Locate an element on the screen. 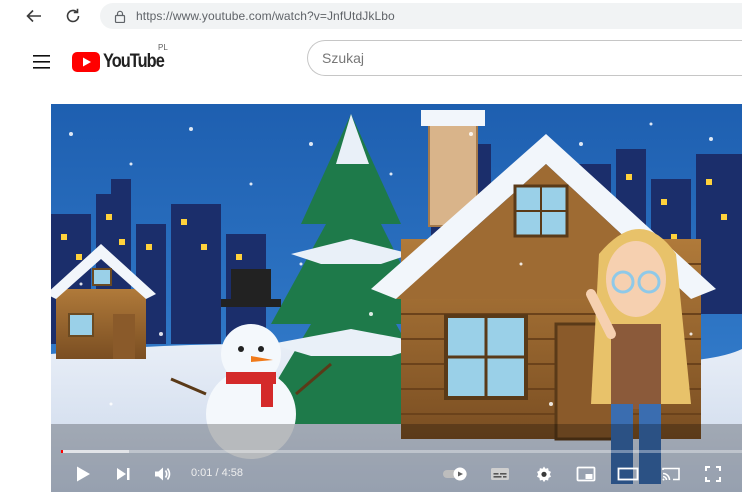  played-bar is located at coordinates (62, 451).